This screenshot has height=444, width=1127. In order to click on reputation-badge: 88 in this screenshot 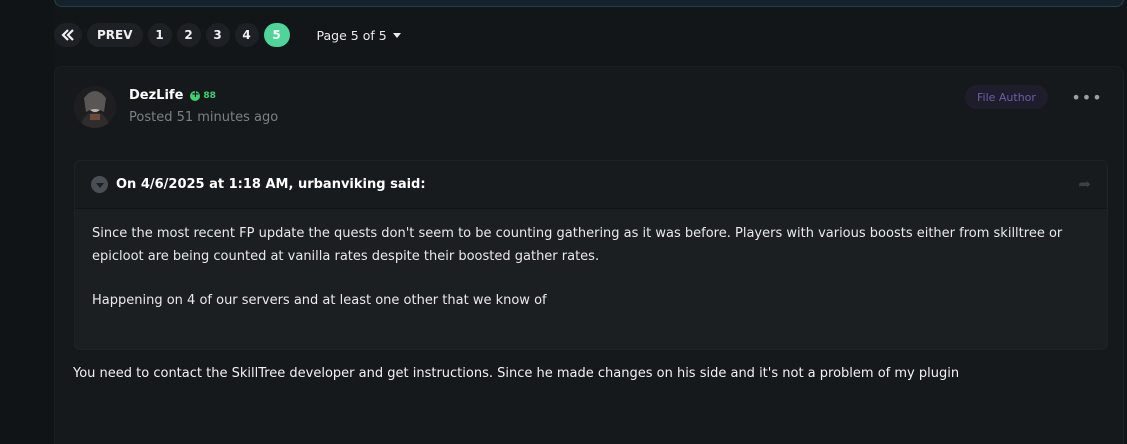, I will do `click(203, 95)`.